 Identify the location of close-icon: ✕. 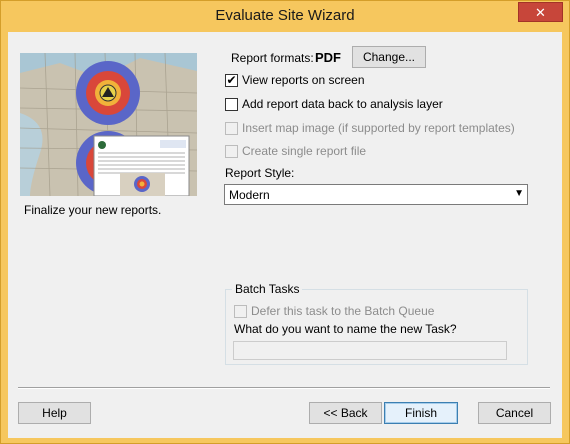
(540, 12).